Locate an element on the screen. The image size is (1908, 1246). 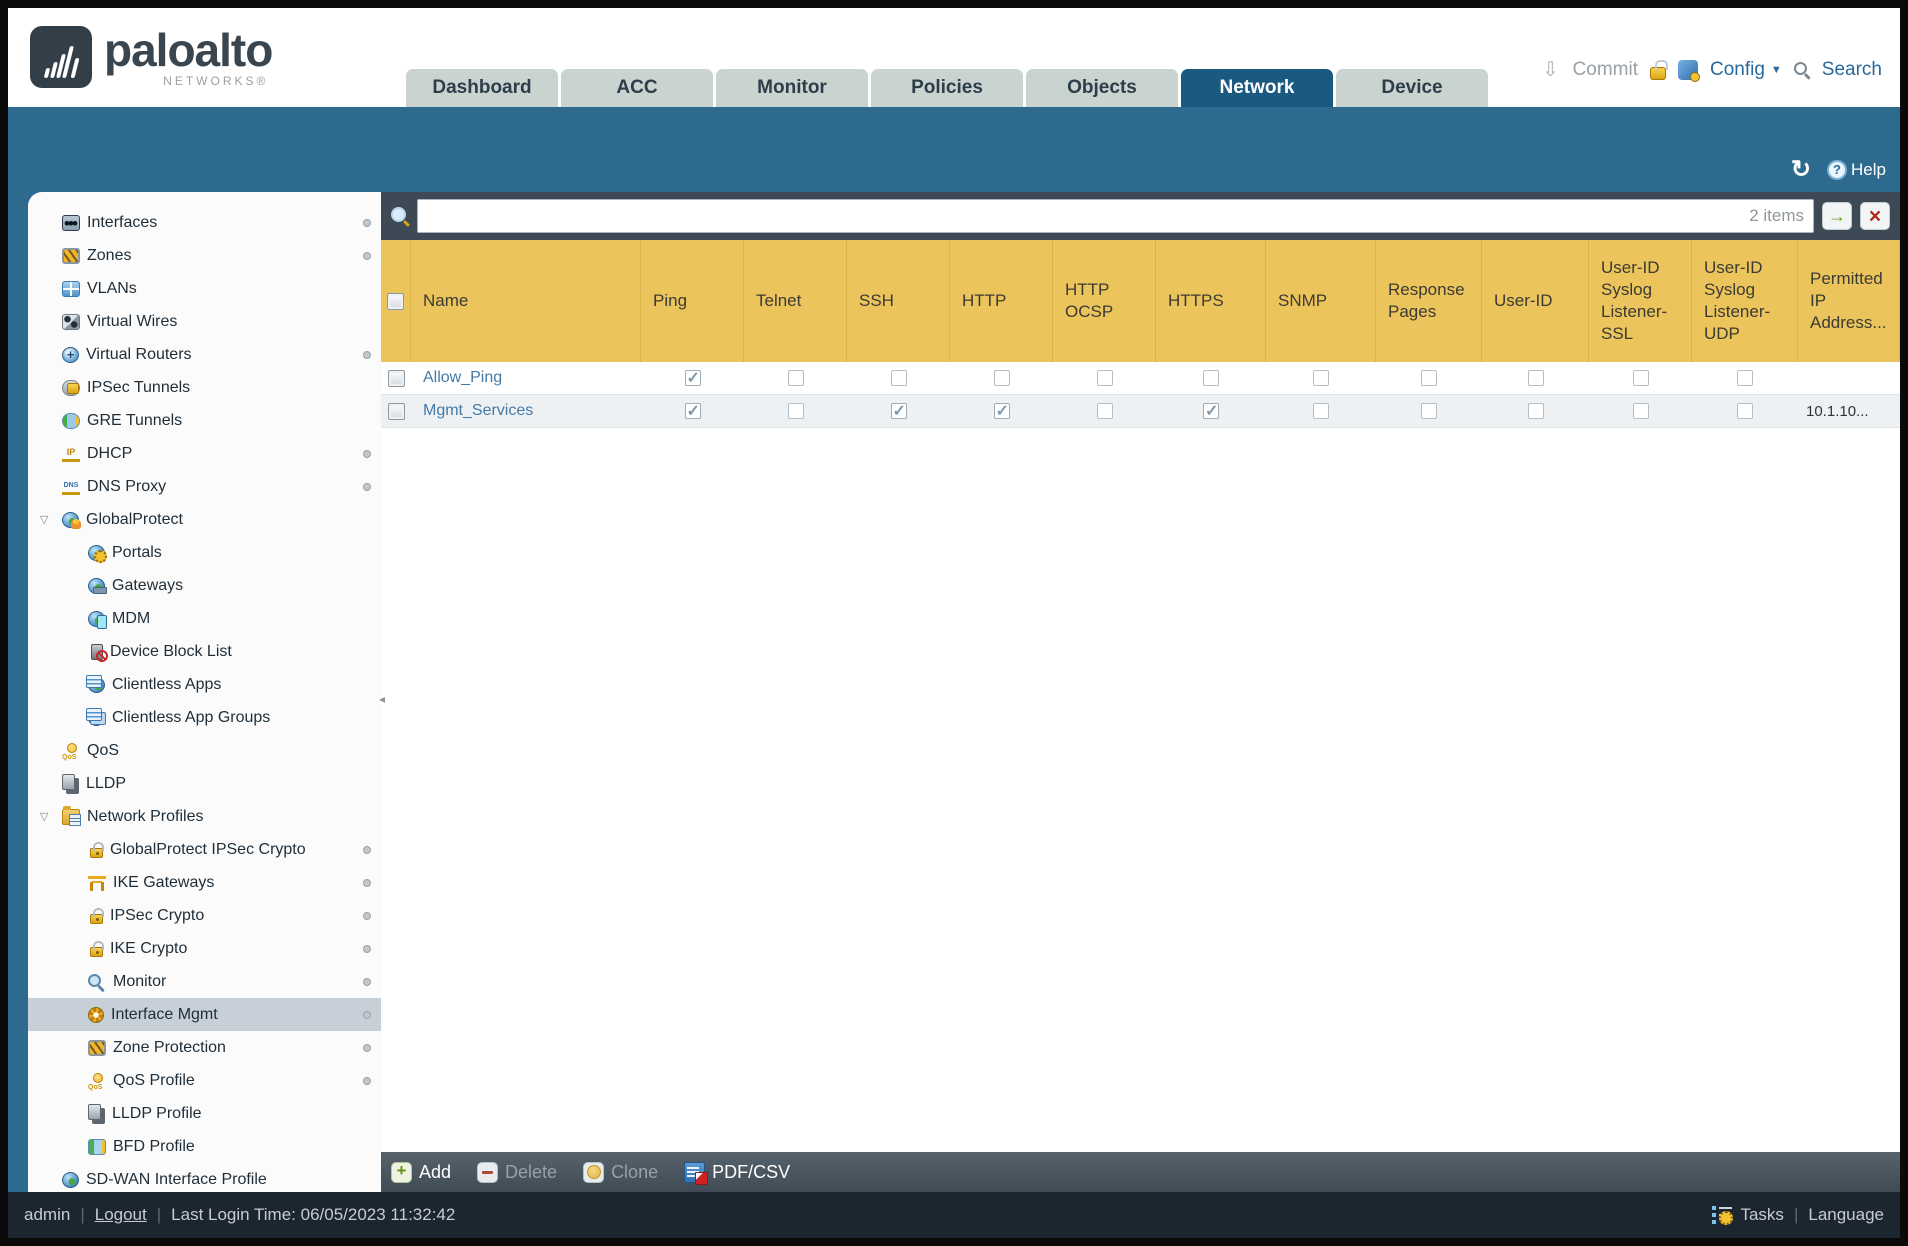
sidebar-item-interfaces: Interfaces is located at coordinates (204, 222).